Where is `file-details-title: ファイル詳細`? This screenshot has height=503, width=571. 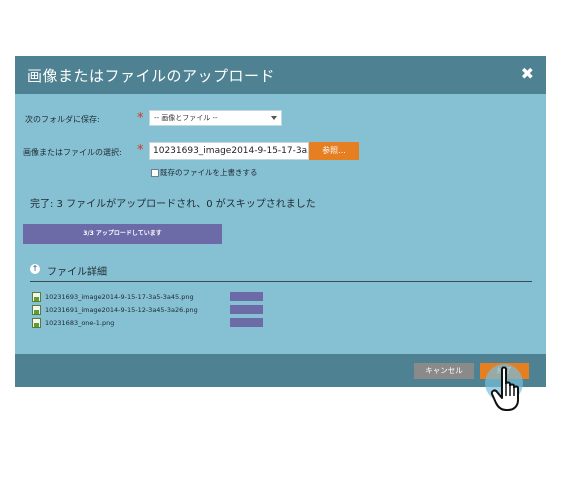
file-details-title: ファイル詳細 is located at coordinates (77, 272).